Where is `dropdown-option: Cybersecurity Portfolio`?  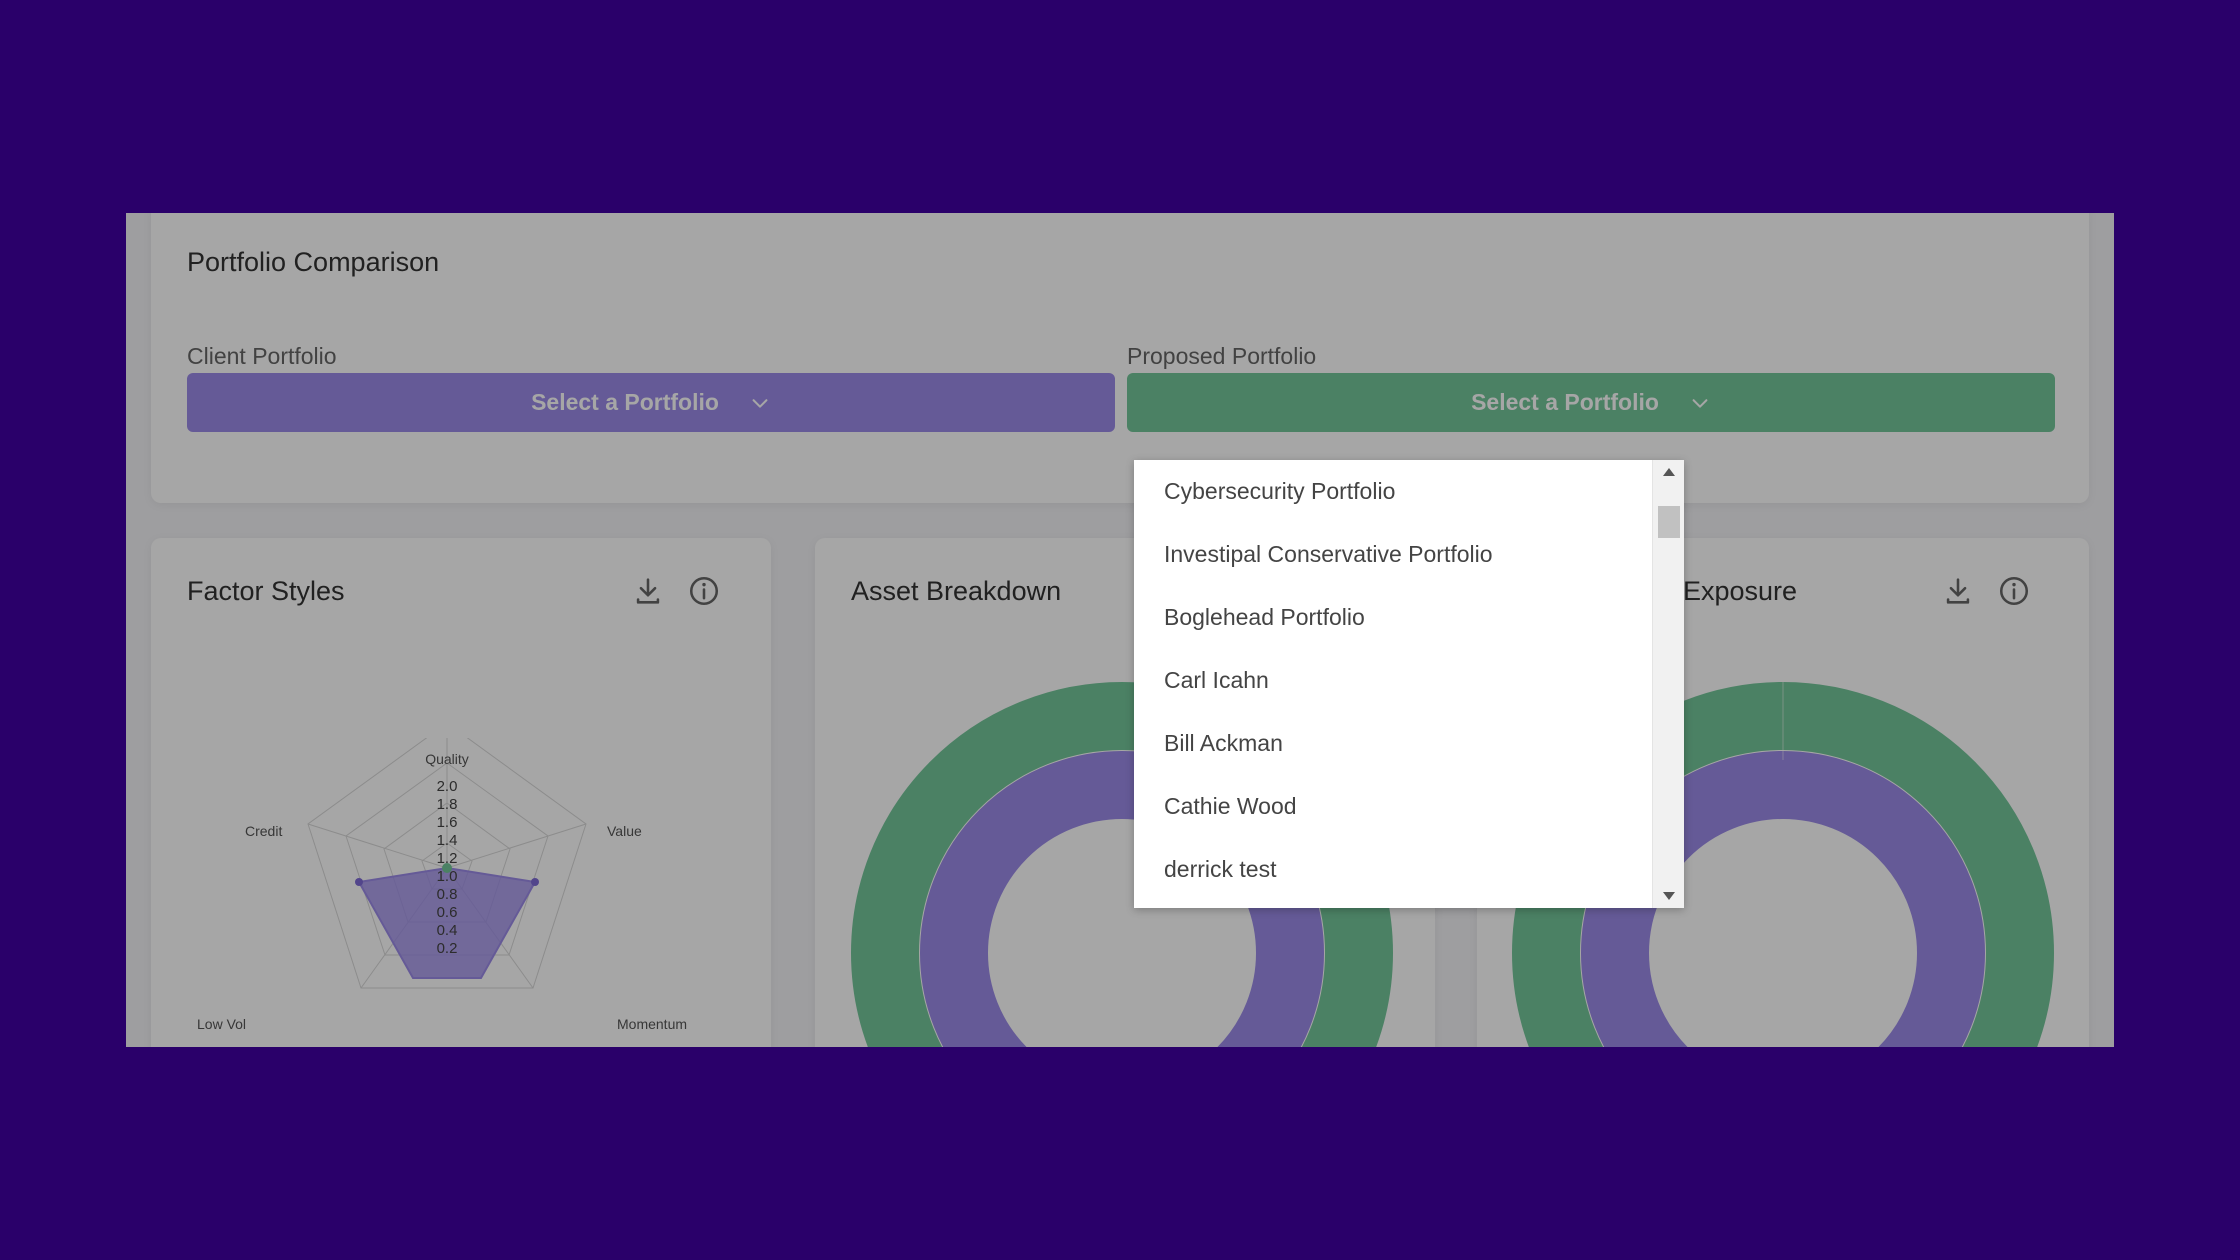
dropdown-option: Cybersecurity Portfolio is located at coordinates (1393, 491).